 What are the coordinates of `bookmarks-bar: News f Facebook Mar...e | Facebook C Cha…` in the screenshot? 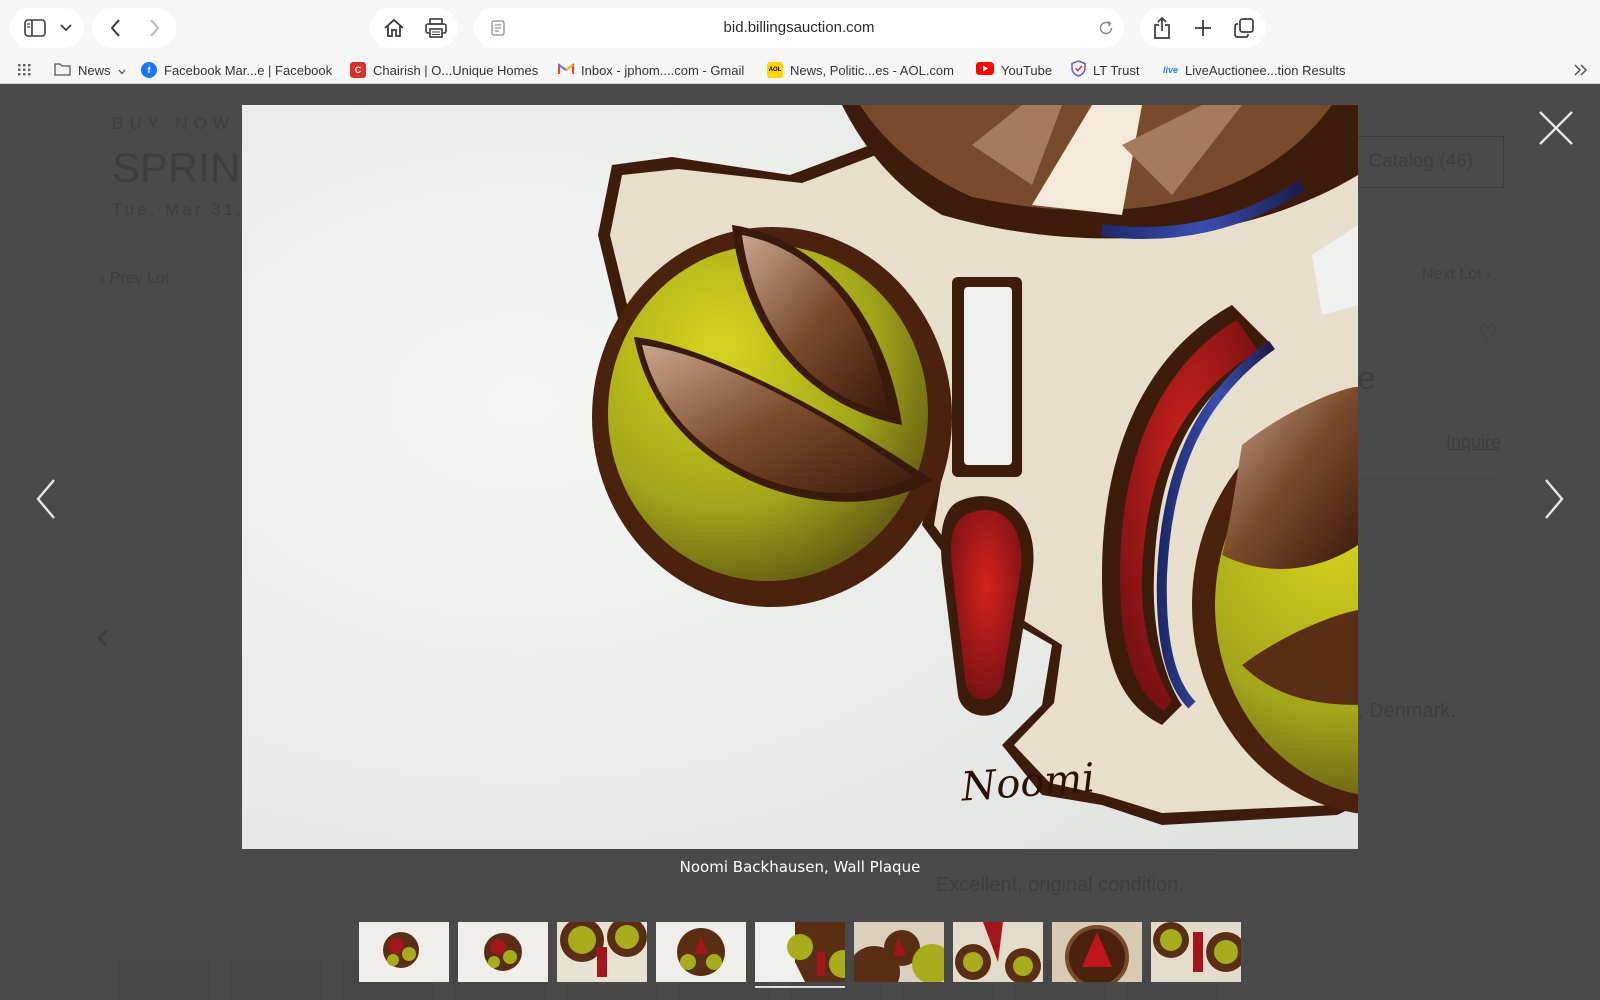 It's located at (800, 70).